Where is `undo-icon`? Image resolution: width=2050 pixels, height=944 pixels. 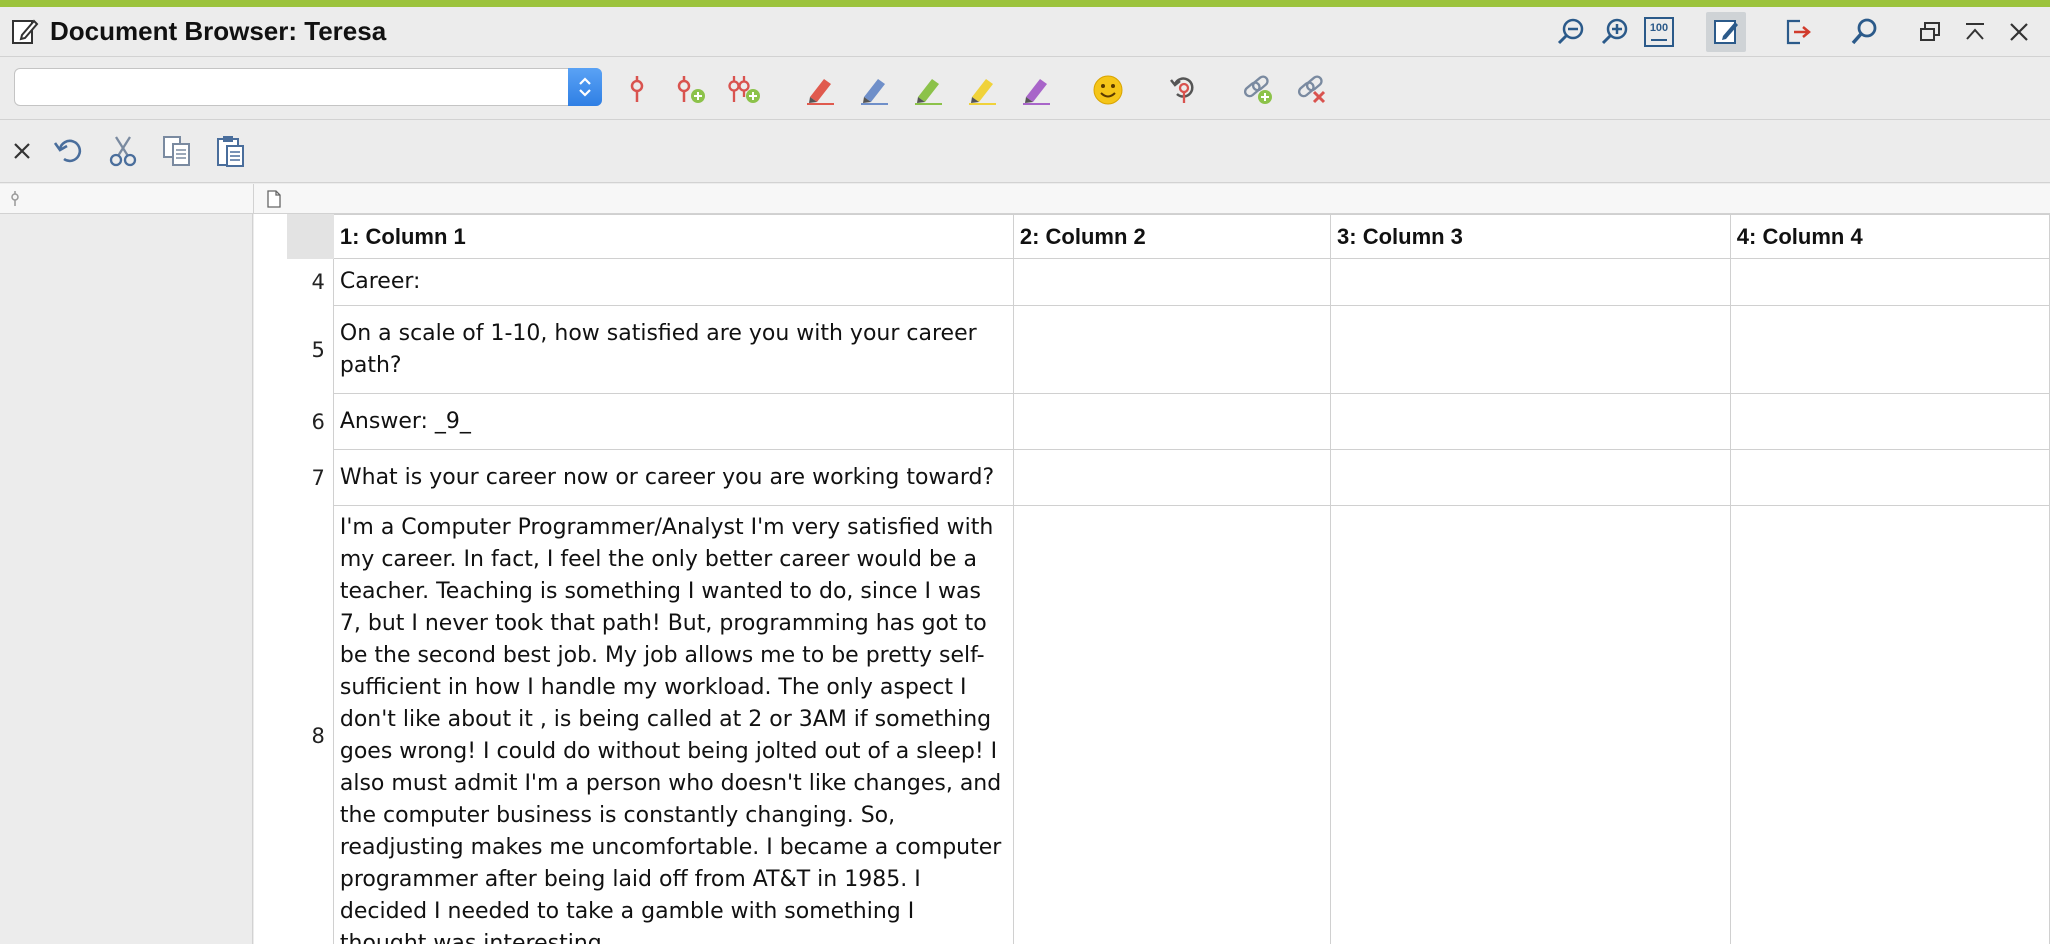 undo-icon is located at coordinates (68, 151).